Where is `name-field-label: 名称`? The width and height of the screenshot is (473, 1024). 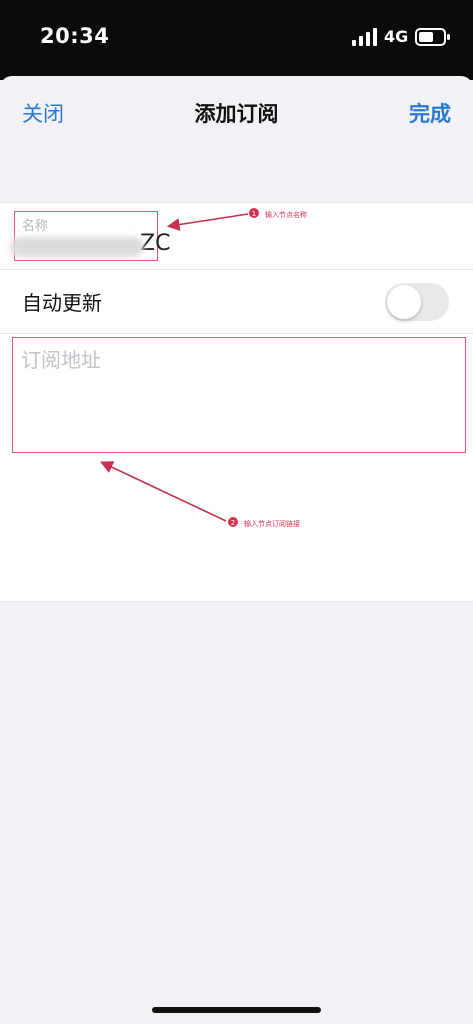 name-field-label: 名称 is located at coordinates (35, 226).